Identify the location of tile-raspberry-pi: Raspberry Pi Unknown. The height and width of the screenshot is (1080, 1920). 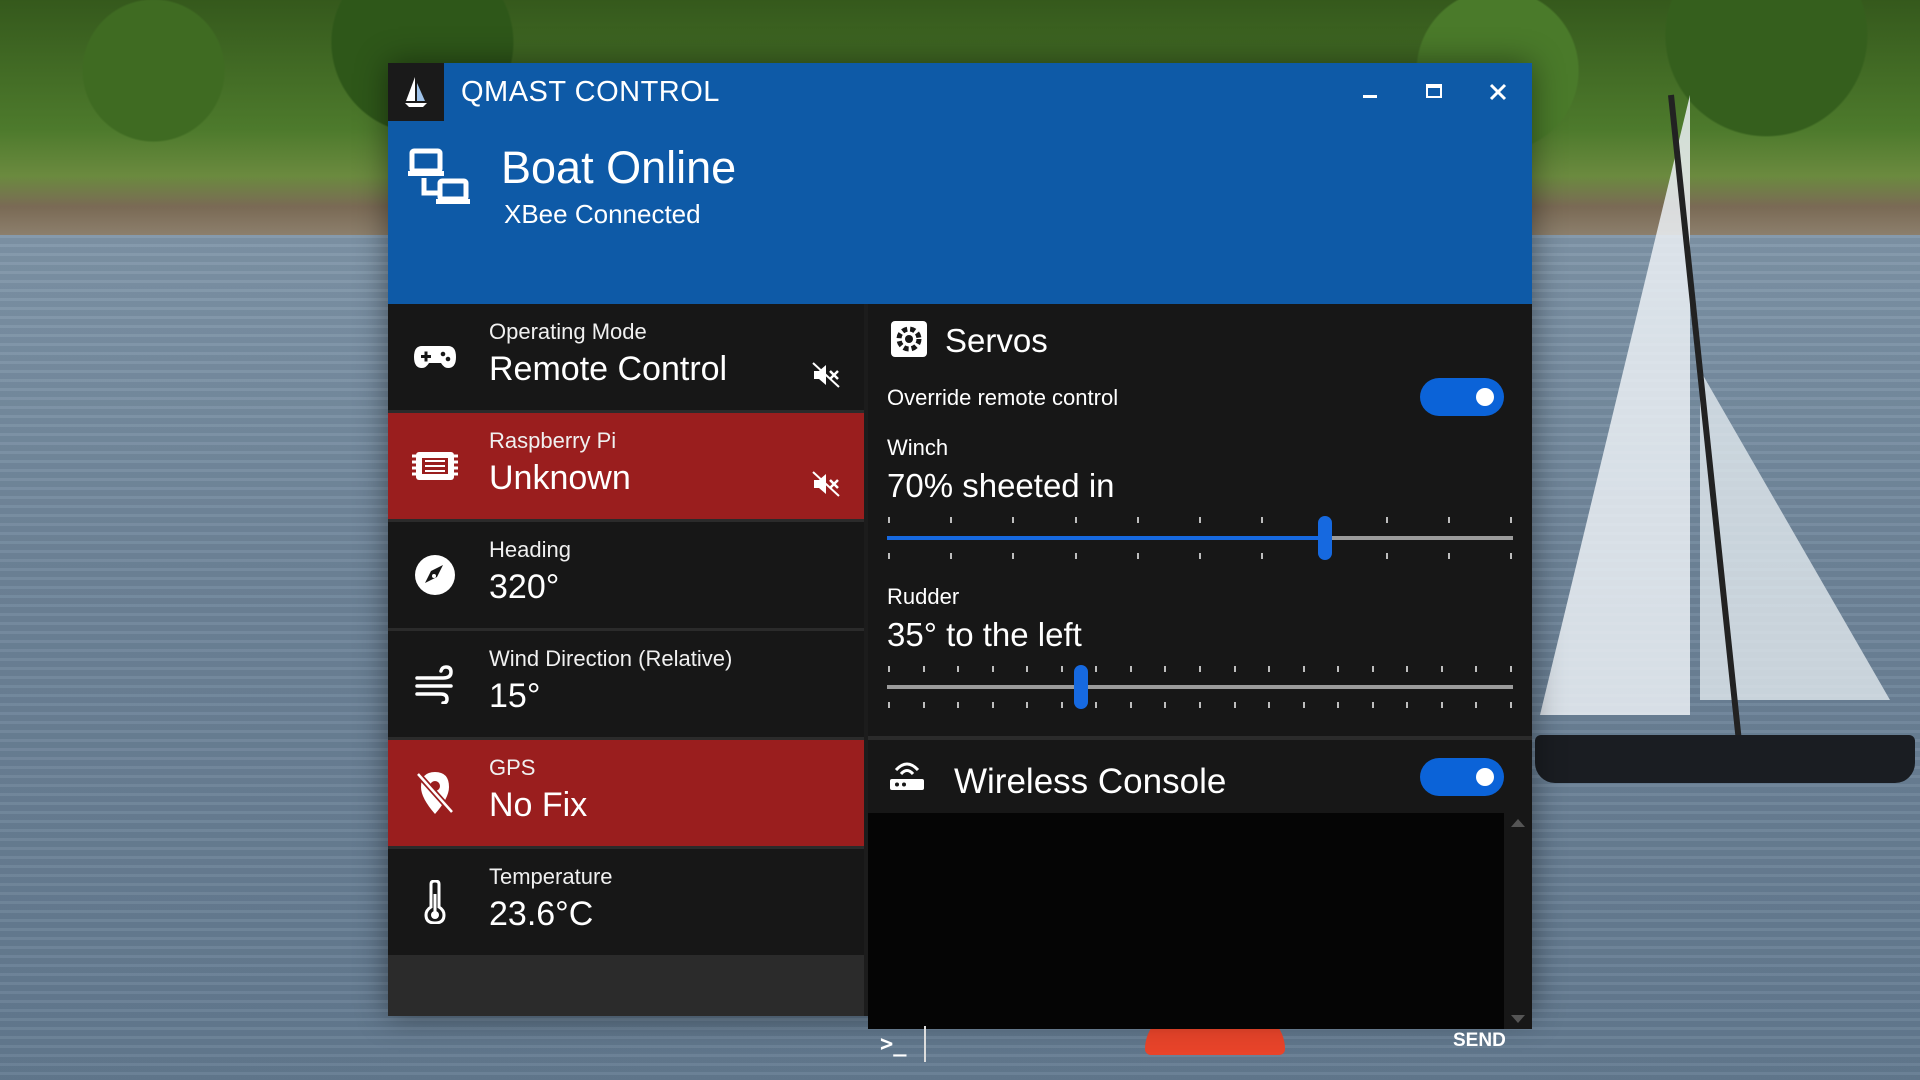
(626, 466).